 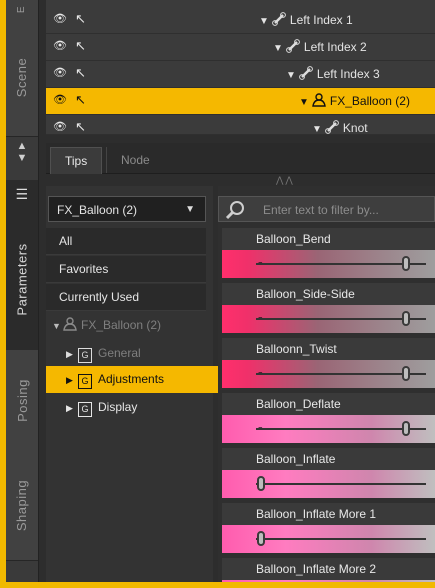 What do you see at coordinates (321, 20) in the screenshot?
I see `node-name: Left Index 1` at bounding box center [321, 20].